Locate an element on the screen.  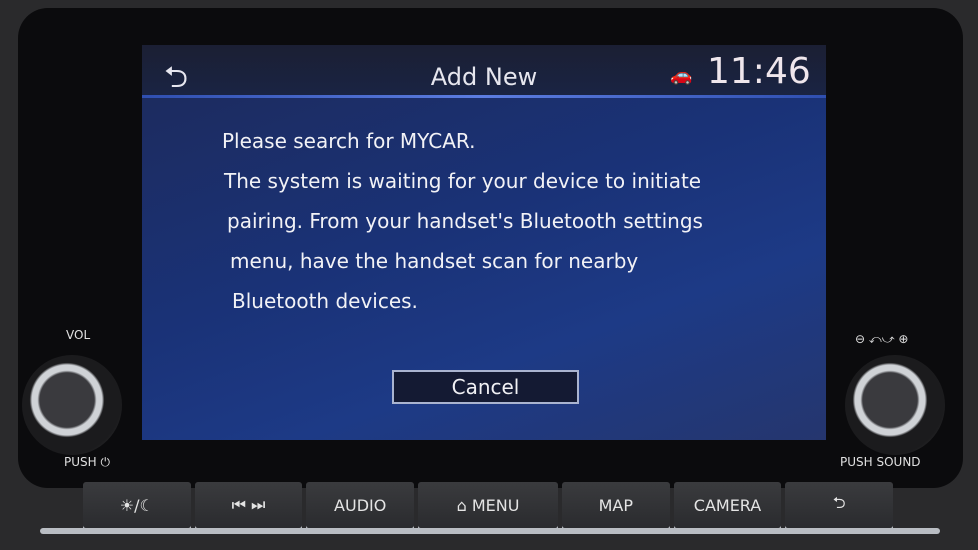
day-night-button: ☀/☾ is located at coordinates (137, 505).